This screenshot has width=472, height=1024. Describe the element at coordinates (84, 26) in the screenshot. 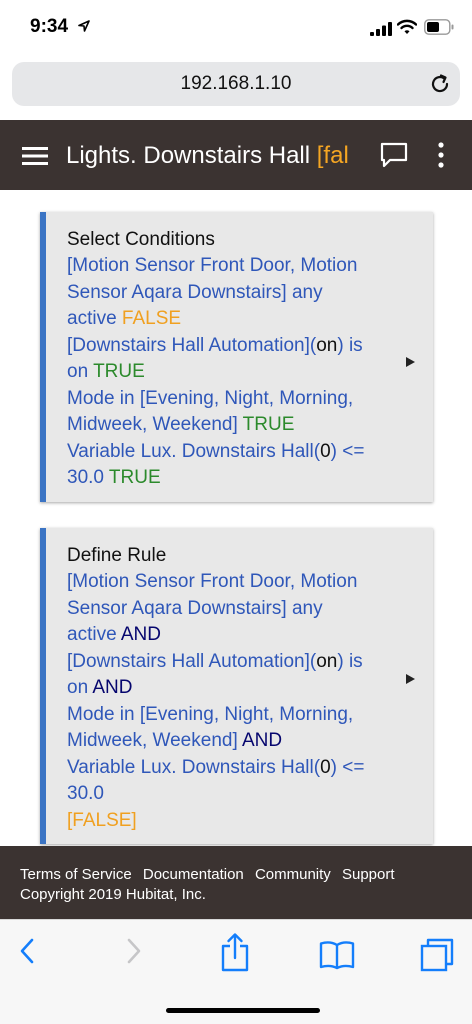

I see `location-arrow-icon` at that location.